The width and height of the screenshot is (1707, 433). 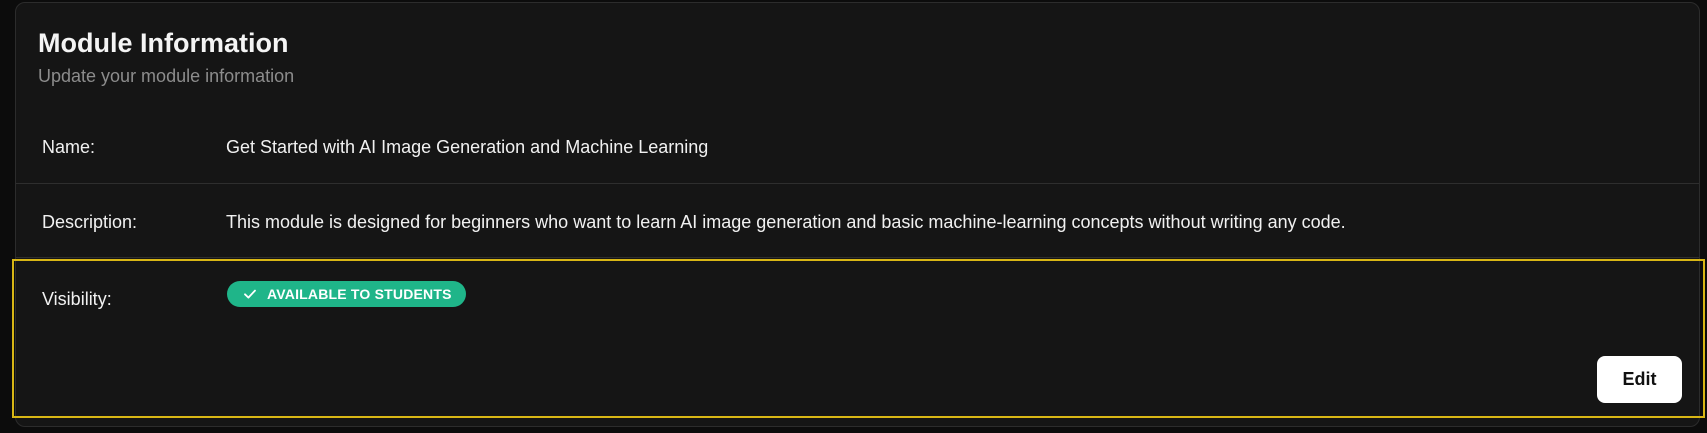 What do you see at coordinates (1639, 379) in the screenshot?
I see `edit-button: Edit` at bounding box center [1639, 379].